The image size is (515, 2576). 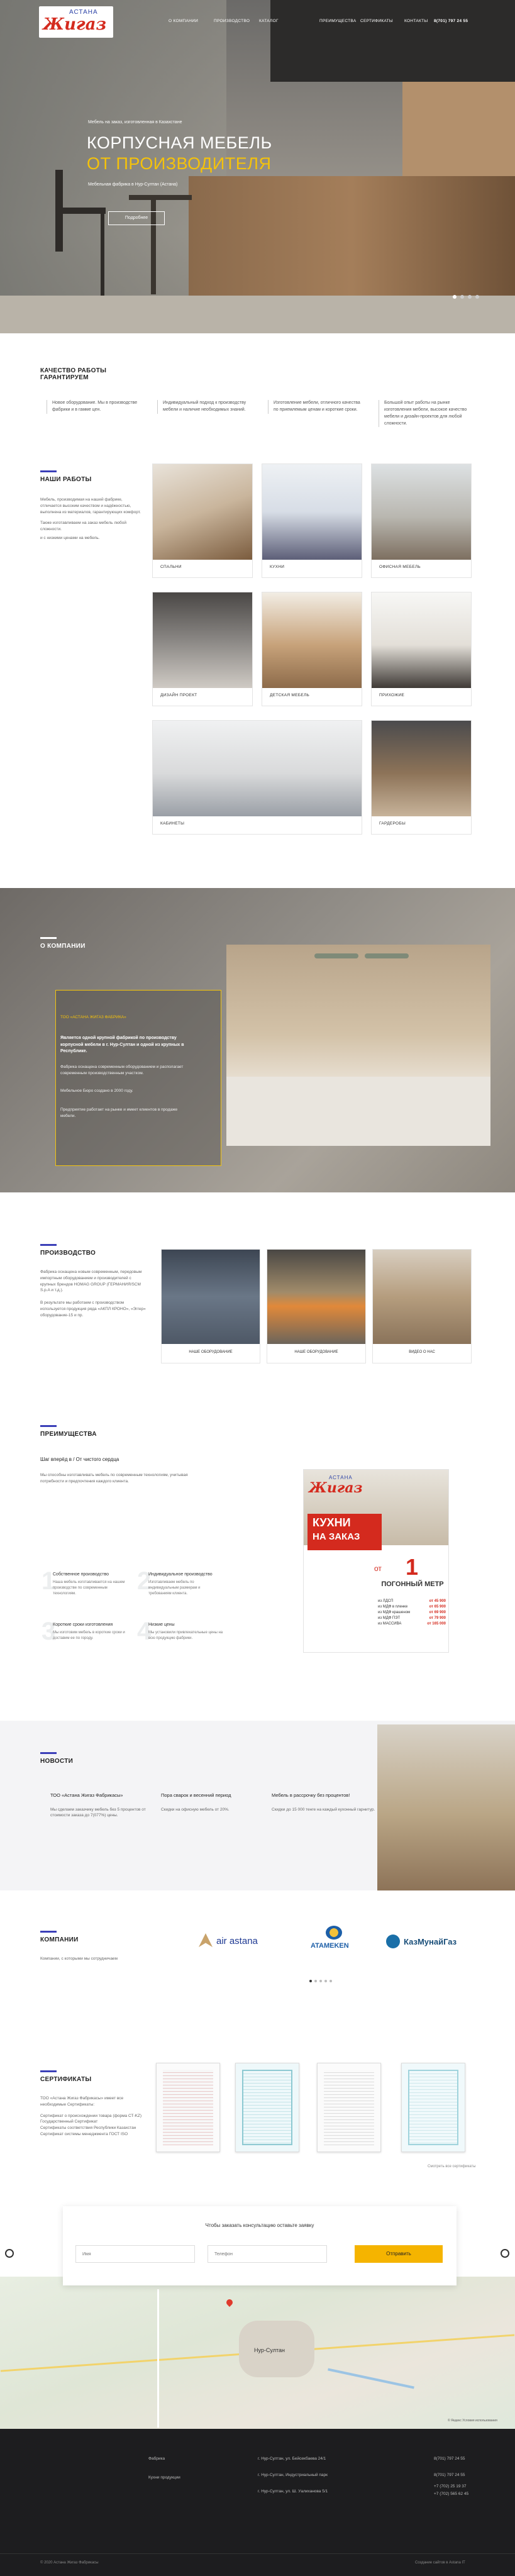 I want to click on about-heading: О КОМПАНИИ, so click(x=63, y=943).